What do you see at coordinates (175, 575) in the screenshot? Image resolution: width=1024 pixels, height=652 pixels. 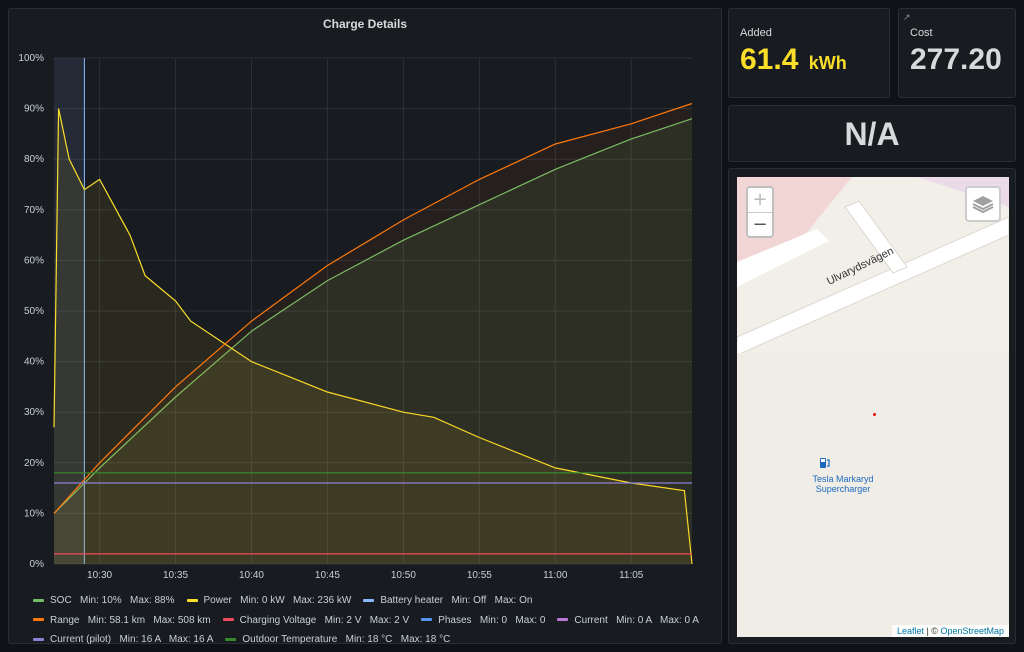 I see `x-tick-label: 10:35` at bounding box center [175, 575].